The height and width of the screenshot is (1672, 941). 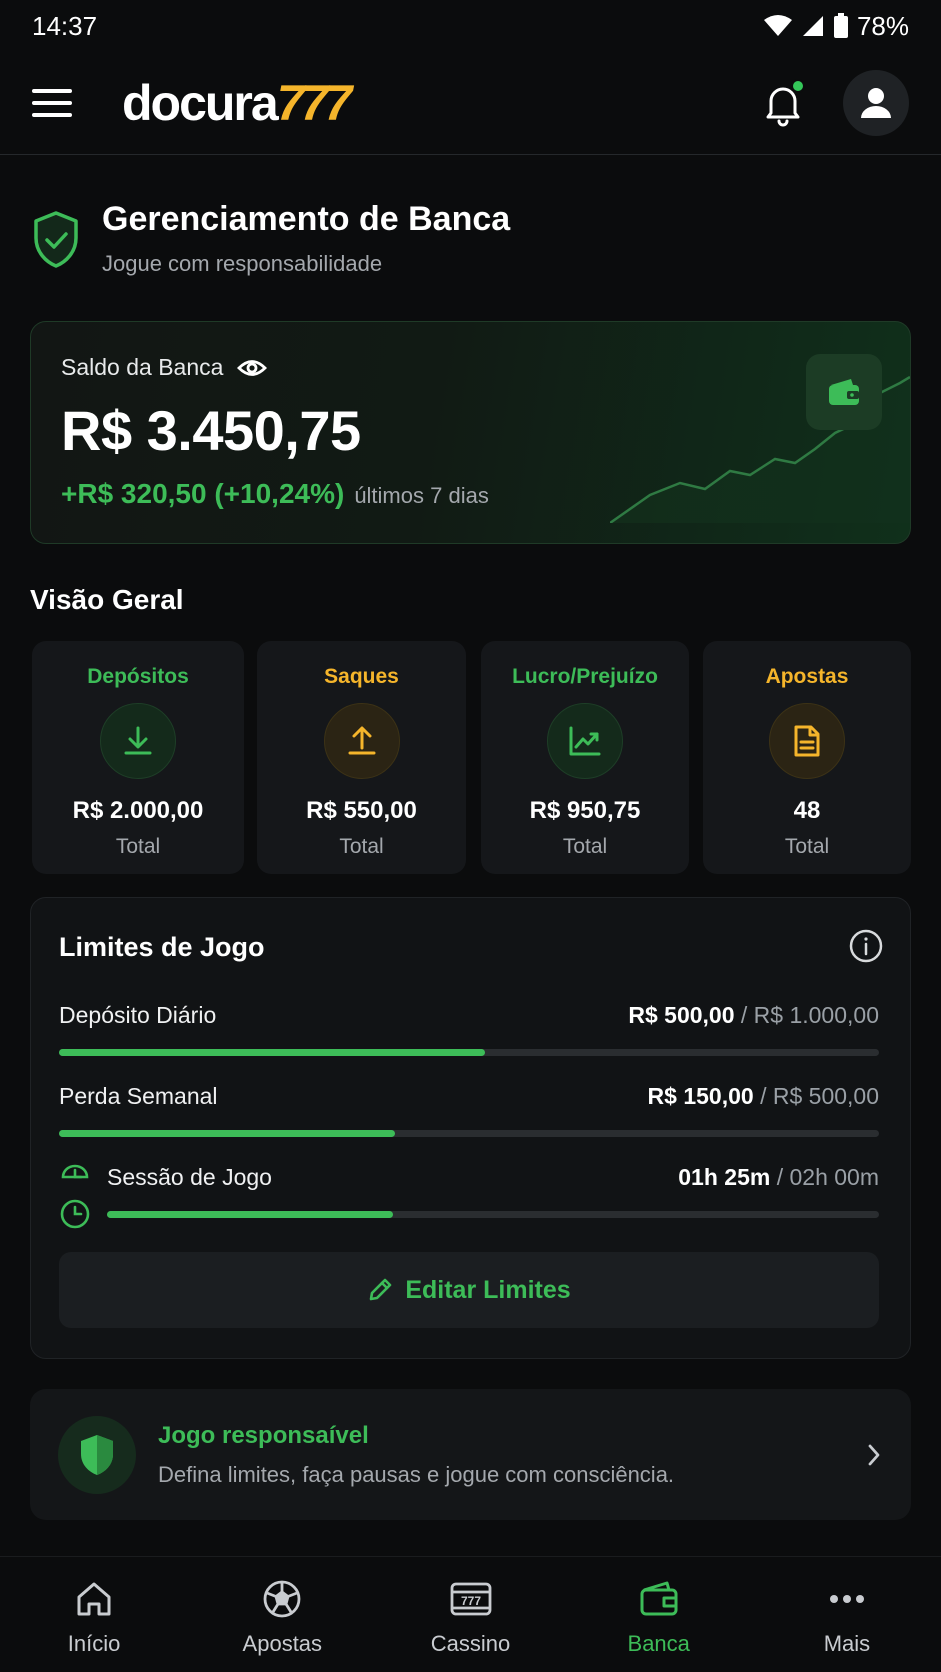 I want to click on wifi-icon, so click(x=777, y=25).